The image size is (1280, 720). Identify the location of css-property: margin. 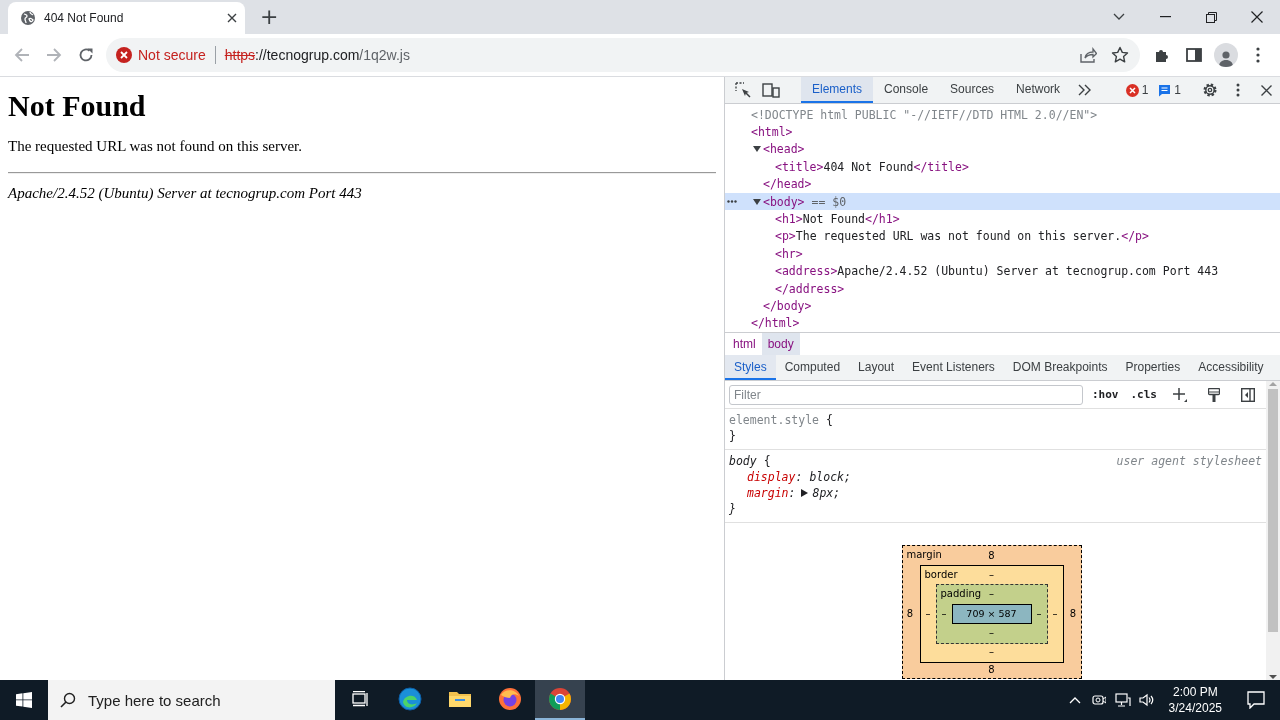
(768, 493).